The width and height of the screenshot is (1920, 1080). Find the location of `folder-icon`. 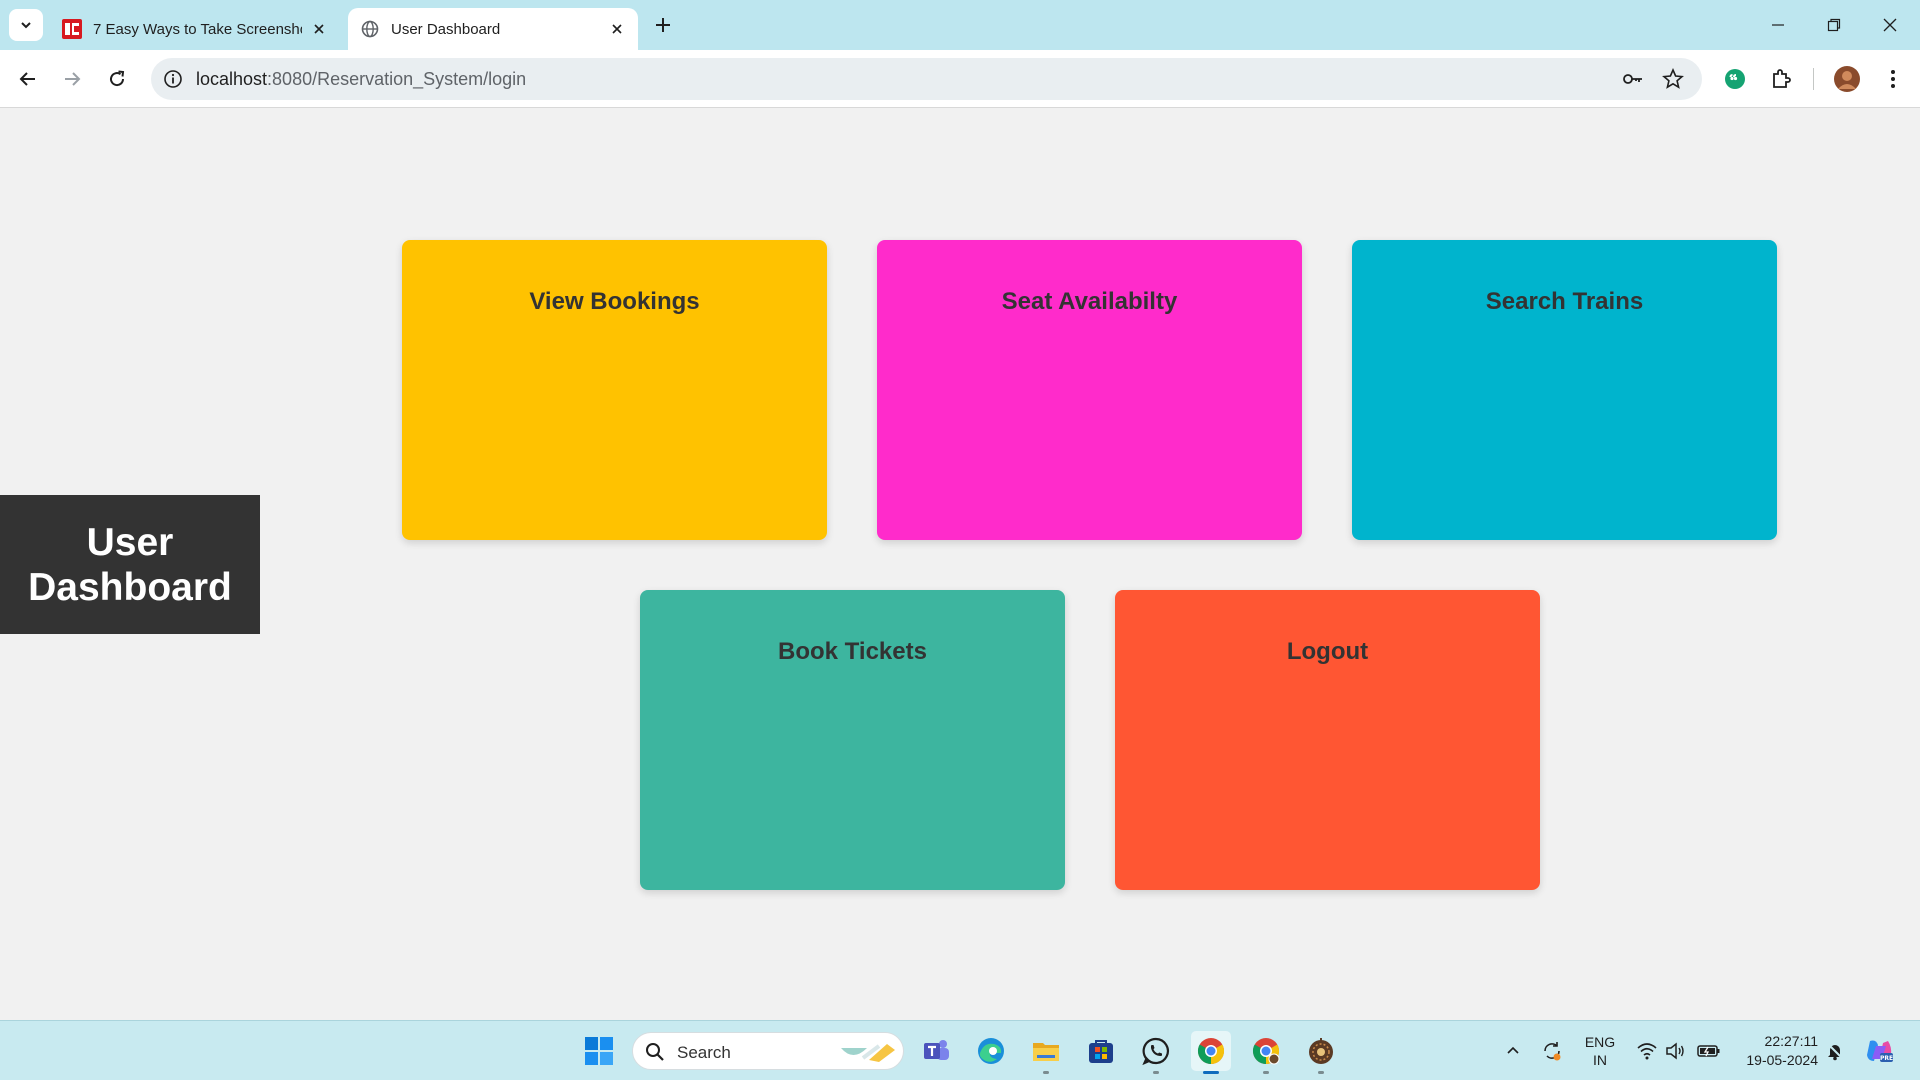

folder-icon is located at coordinates (1046, 1052).